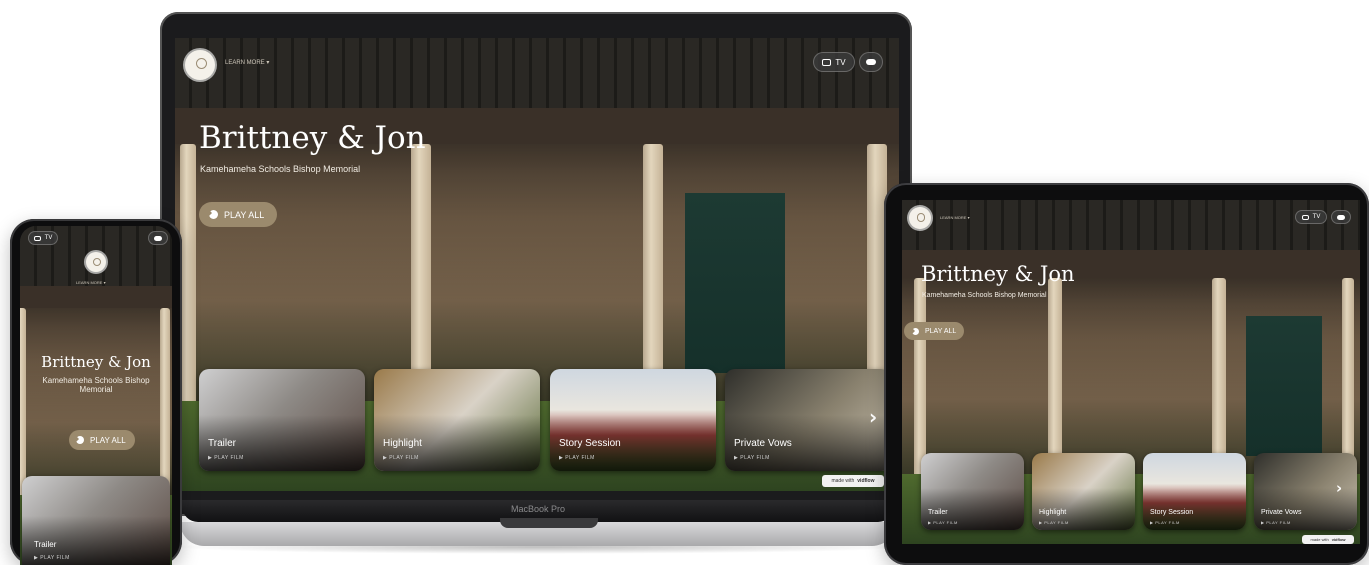 This screenshot has width=1369, height=565. Describe the element at coordinates (549, 523) in the screenshot. I see `laptop-notch` at that location.